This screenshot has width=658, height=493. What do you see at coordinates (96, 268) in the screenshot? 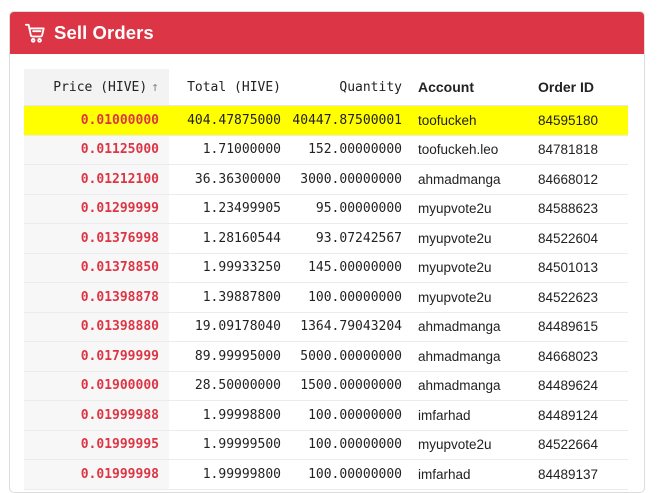
I see `price-cell: 0.01378850` at bounding box center [96, 268].